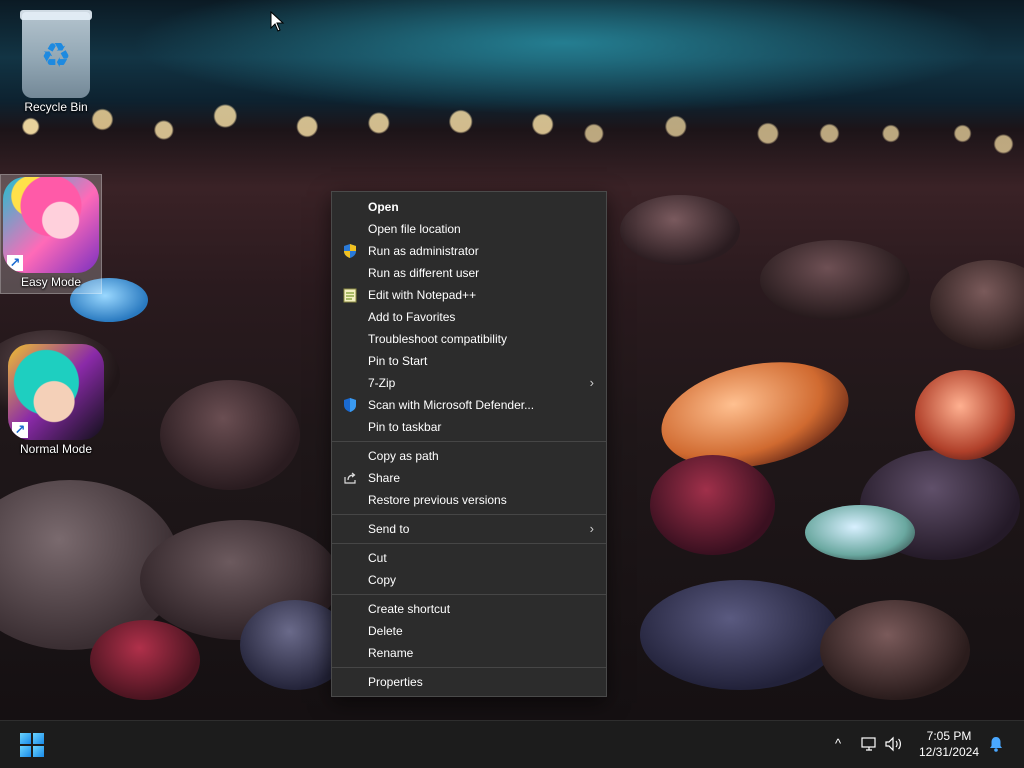  I want to click on taskbar-clock: 7:05 PM 12/31/2024, so click(949, 744).